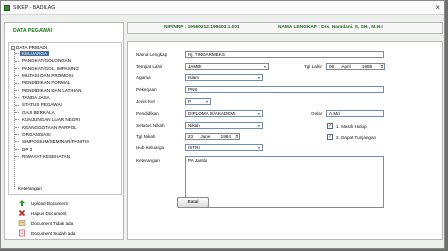 Image resolution: width=448 pixels, height=251 pixels. What do you see at coordinates (22, 233) in the screenshot?
I see `document-exists-icon` at bounding box center [22, 233].